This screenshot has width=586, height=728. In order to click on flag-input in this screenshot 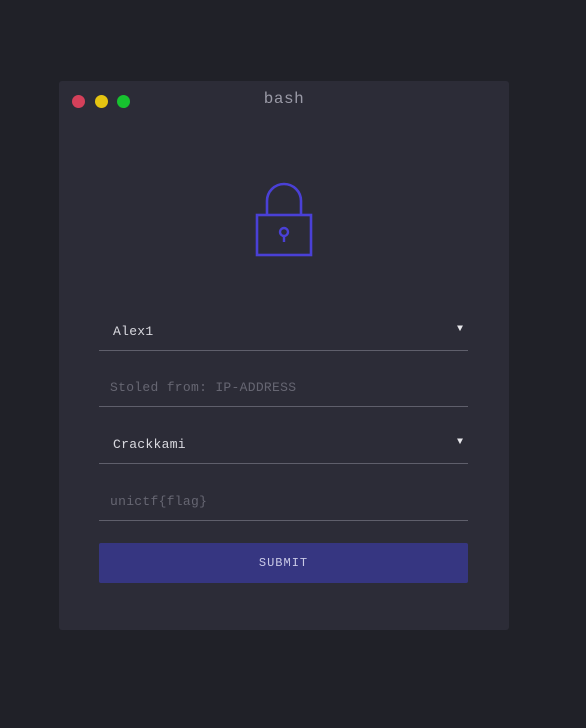, I will do `click(283, 501)`.